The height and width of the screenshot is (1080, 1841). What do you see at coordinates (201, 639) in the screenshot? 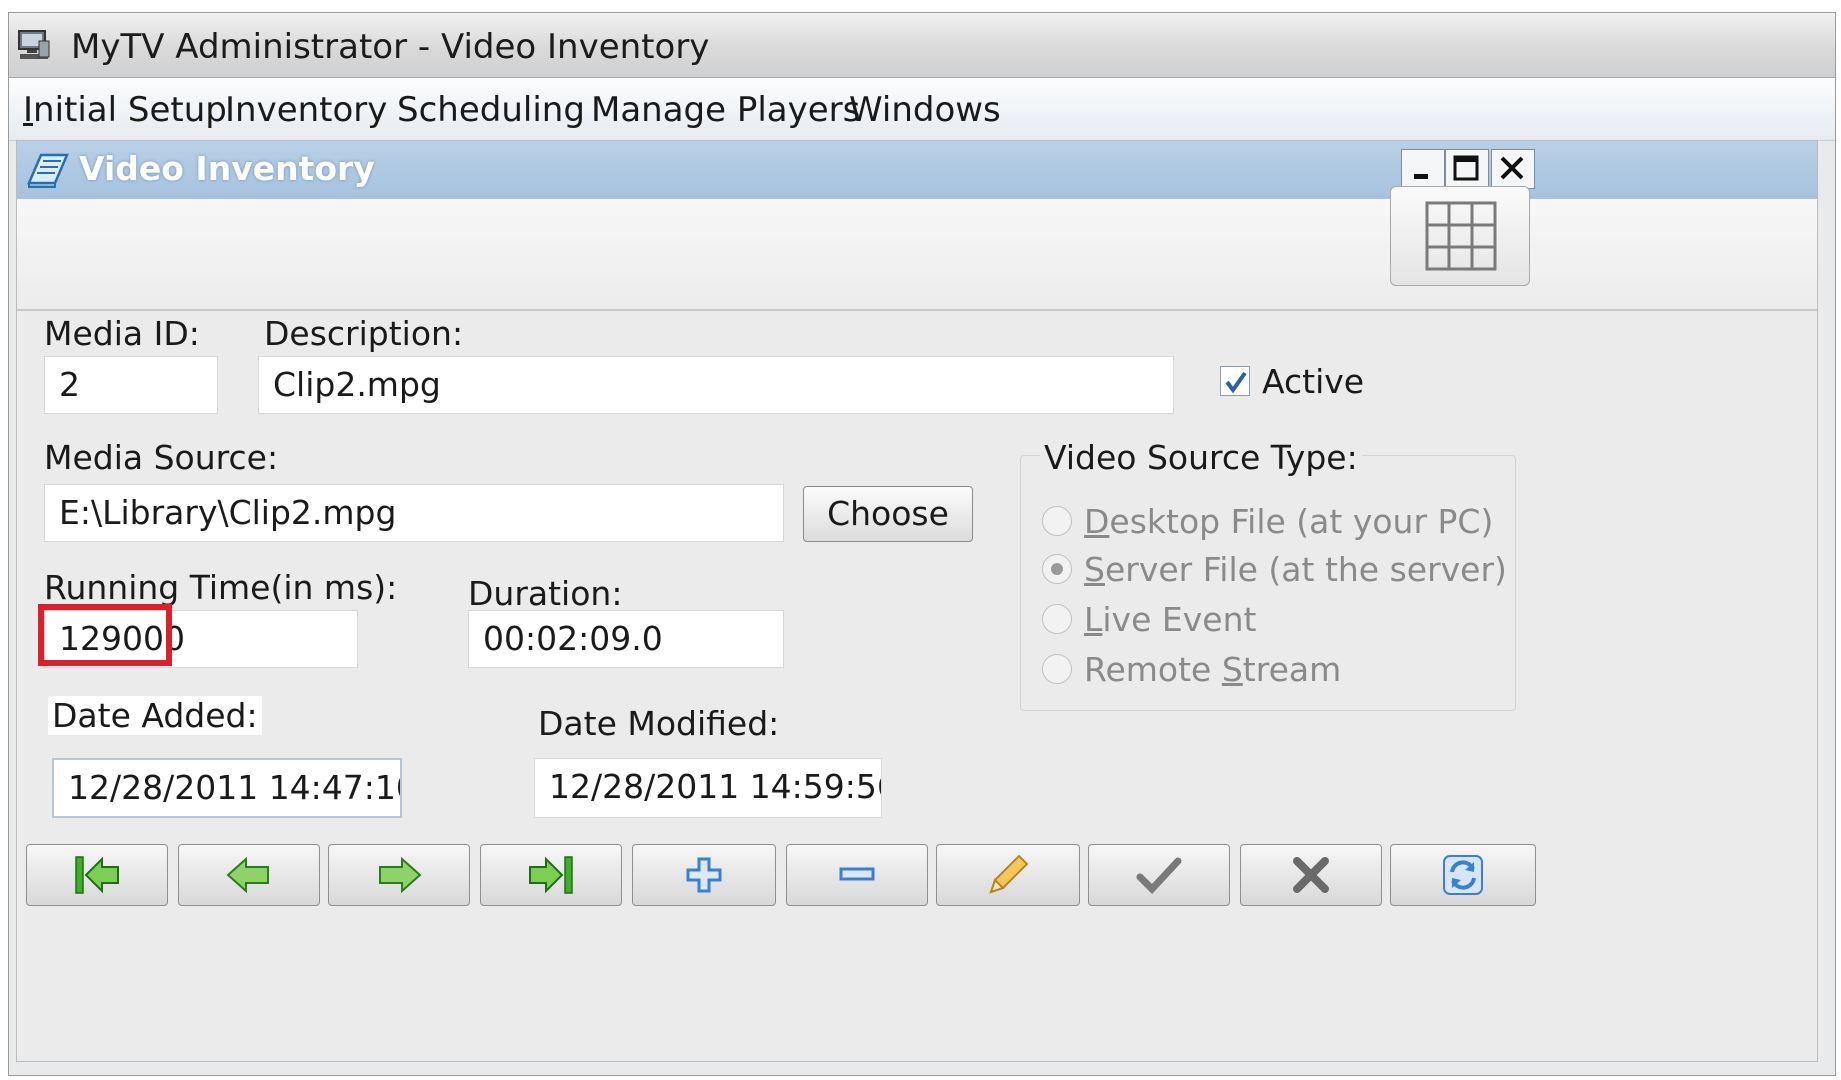
I see `running-time-field: 129000` at bounding box center [201, 639].